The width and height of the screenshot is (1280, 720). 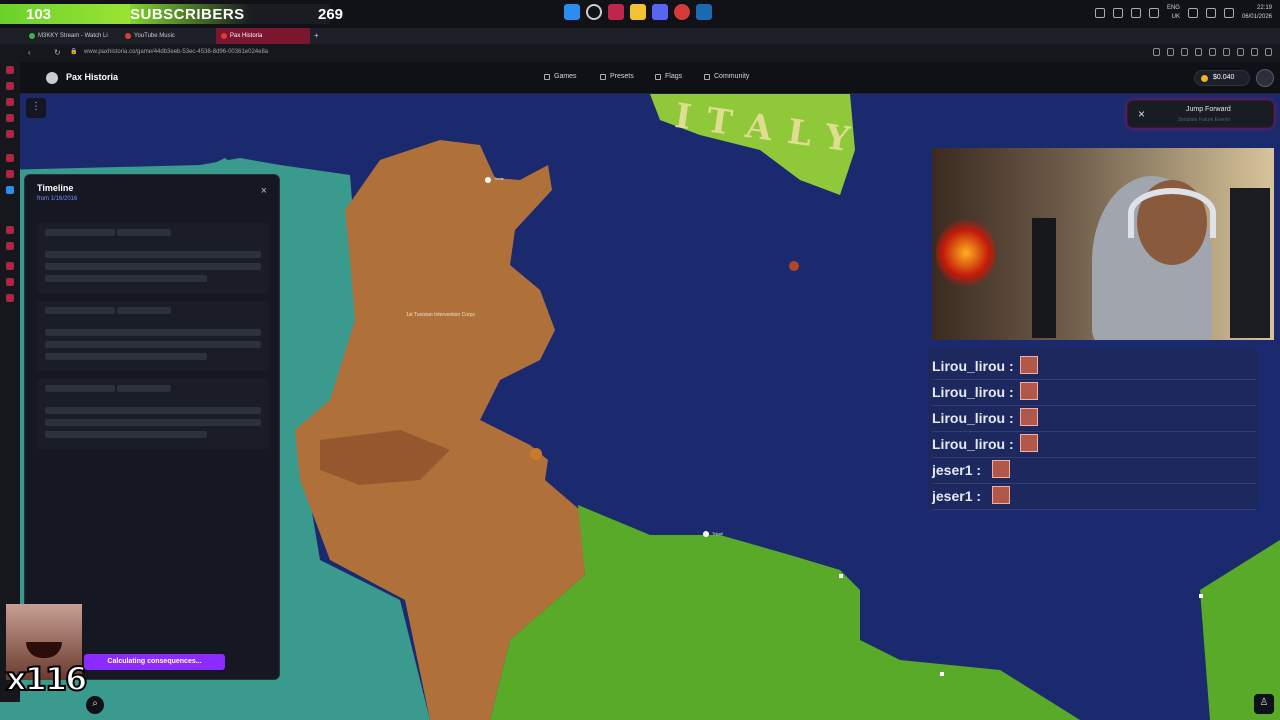 What do you see at coordinates (52, 78) in the screenshot?
I see `pax-historia-logo-icon` at bounding box center [52, 78].